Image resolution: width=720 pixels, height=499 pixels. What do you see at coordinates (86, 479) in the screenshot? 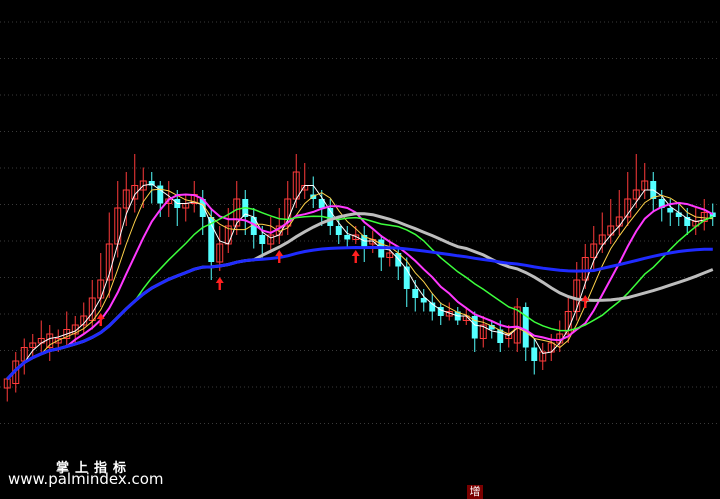
I see `watermark-url: www.palmindex.com` at bounding box center [86, 479].